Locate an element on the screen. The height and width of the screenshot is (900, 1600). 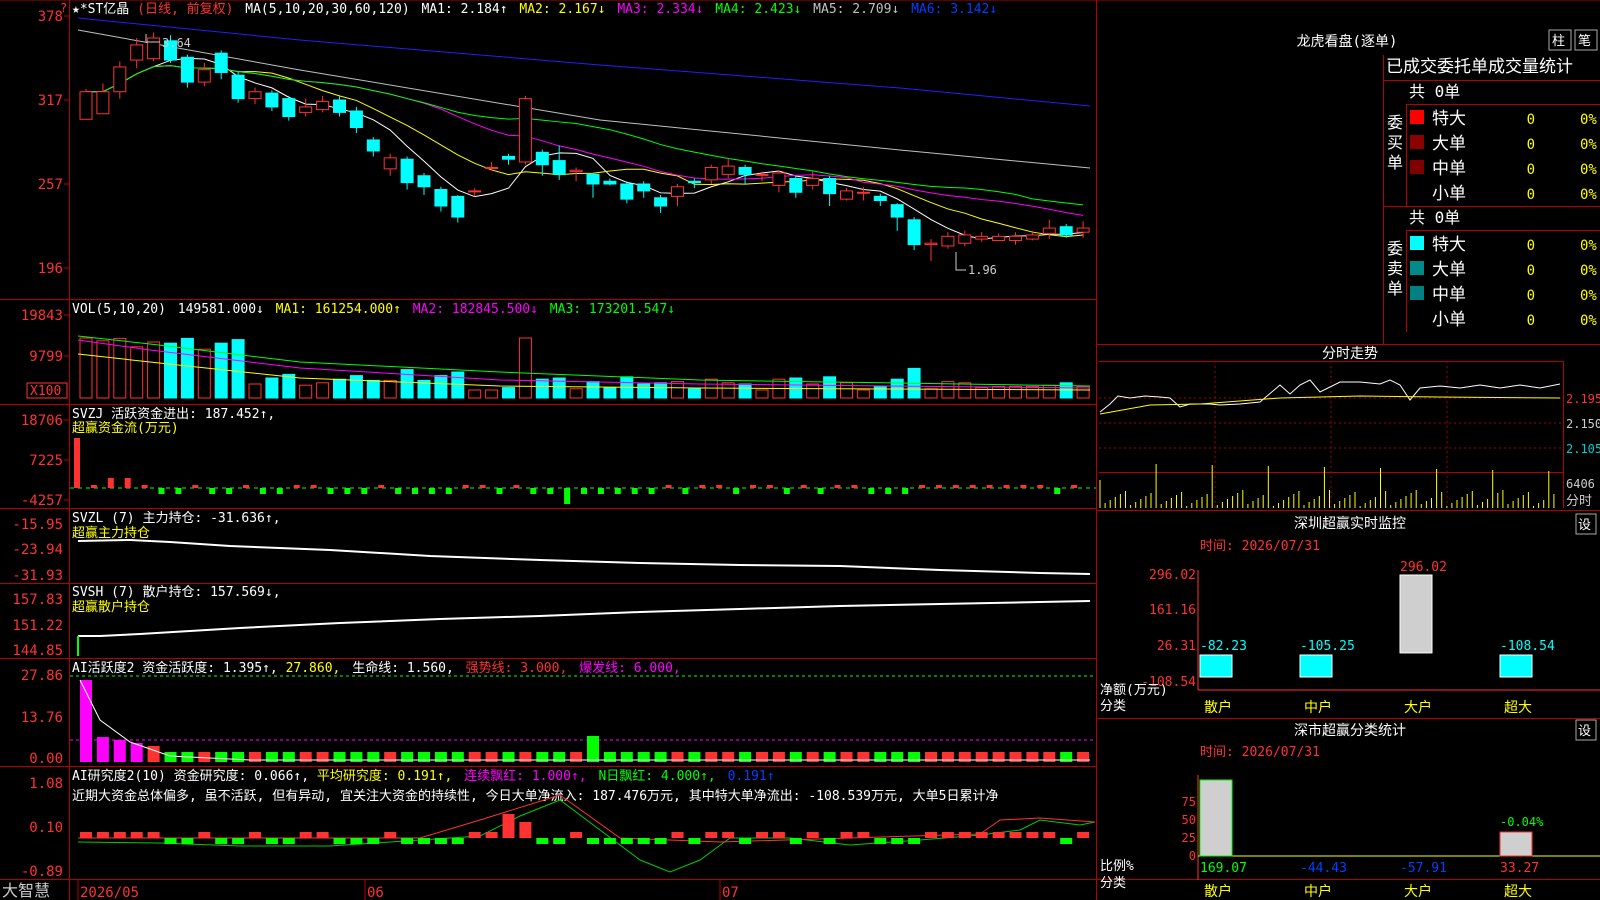
sz-class-ytick: 0 is located at coordinates (1192, 856).